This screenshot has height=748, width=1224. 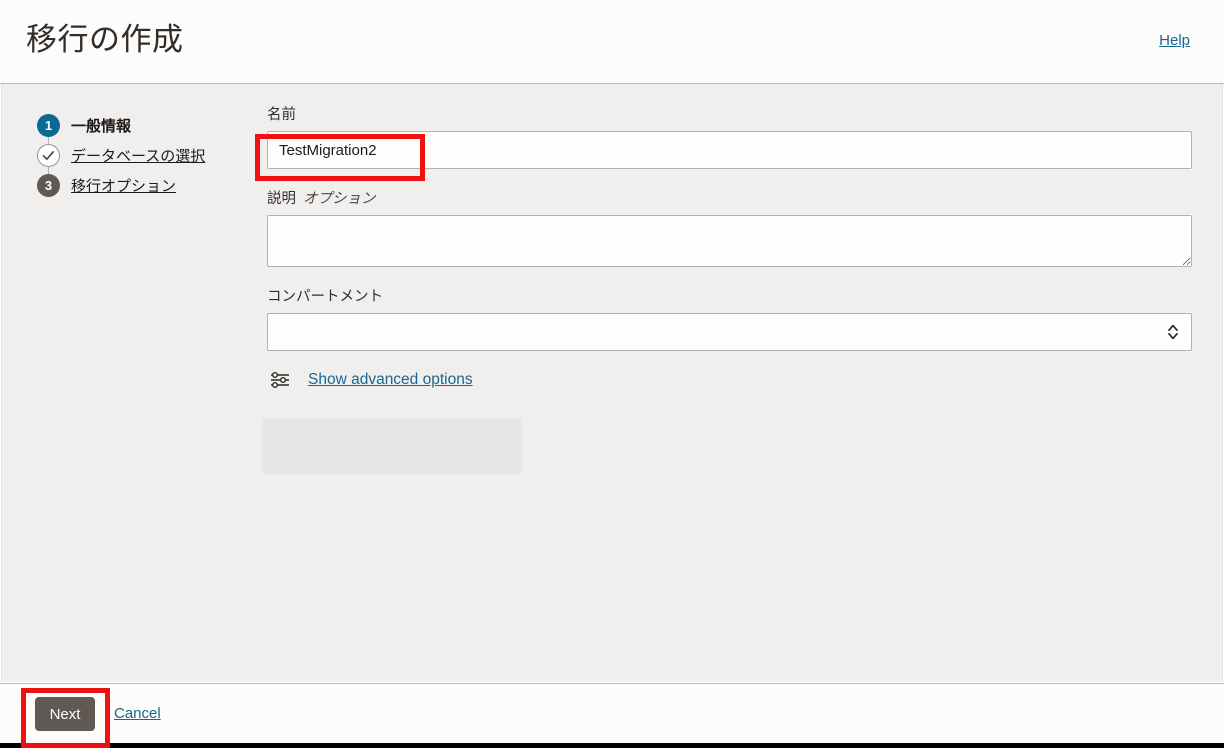 What do you see at coordinates (48, 125) in the screenshot?
I see `step-badge-1: 1` at bounding box center [48, 125].